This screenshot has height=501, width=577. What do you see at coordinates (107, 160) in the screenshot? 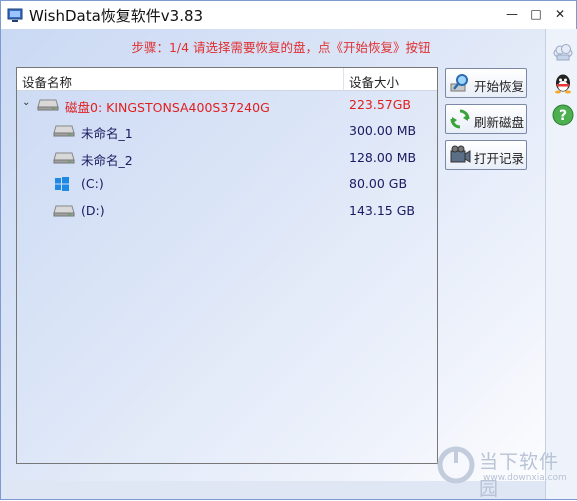
I see `device-name: 未命名_2` at bounding box center [107, 160].